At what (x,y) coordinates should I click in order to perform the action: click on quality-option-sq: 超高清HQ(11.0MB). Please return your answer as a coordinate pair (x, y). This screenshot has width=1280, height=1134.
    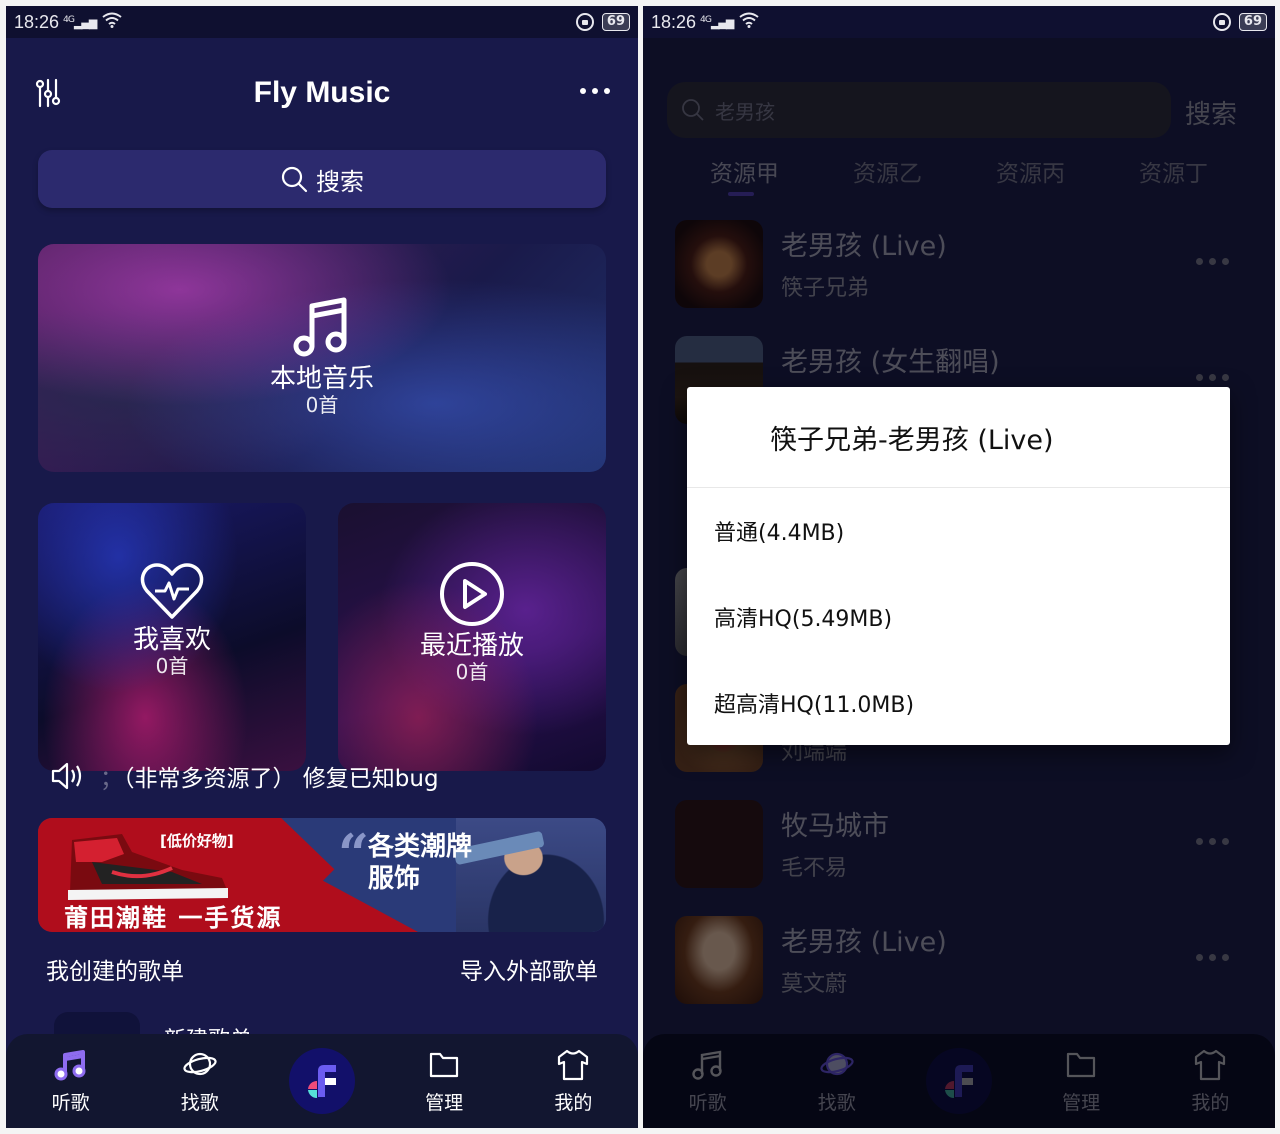
    Looking at the image, I should click on (958, 703).